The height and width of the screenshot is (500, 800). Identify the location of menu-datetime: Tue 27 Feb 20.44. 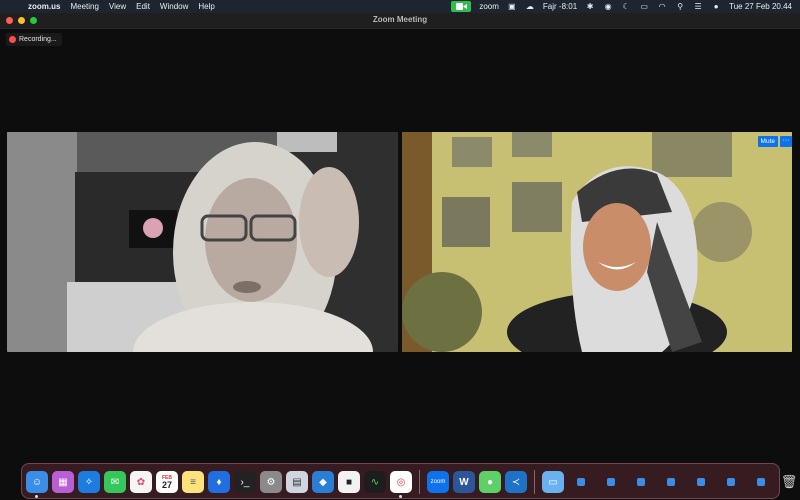
(760, 6).